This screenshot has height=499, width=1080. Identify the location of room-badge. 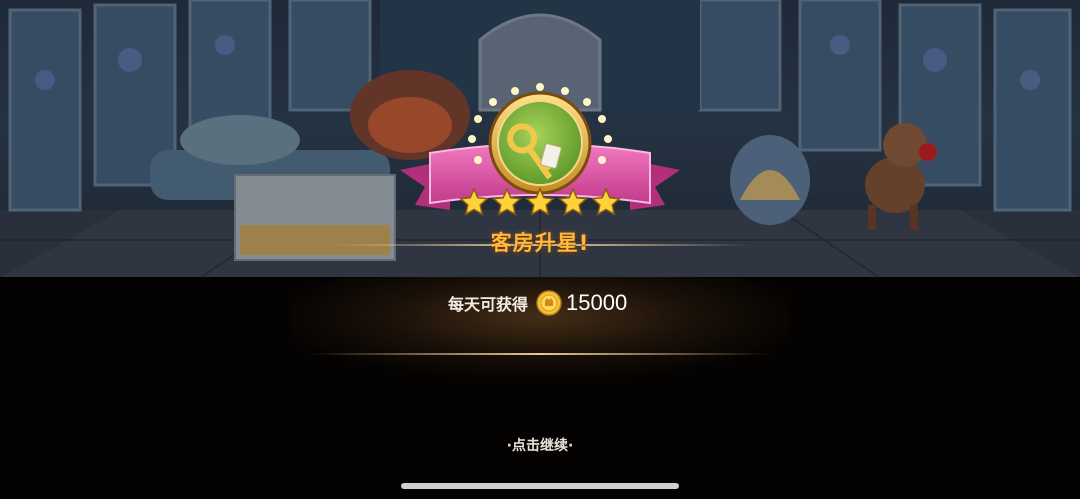
(540, 155).